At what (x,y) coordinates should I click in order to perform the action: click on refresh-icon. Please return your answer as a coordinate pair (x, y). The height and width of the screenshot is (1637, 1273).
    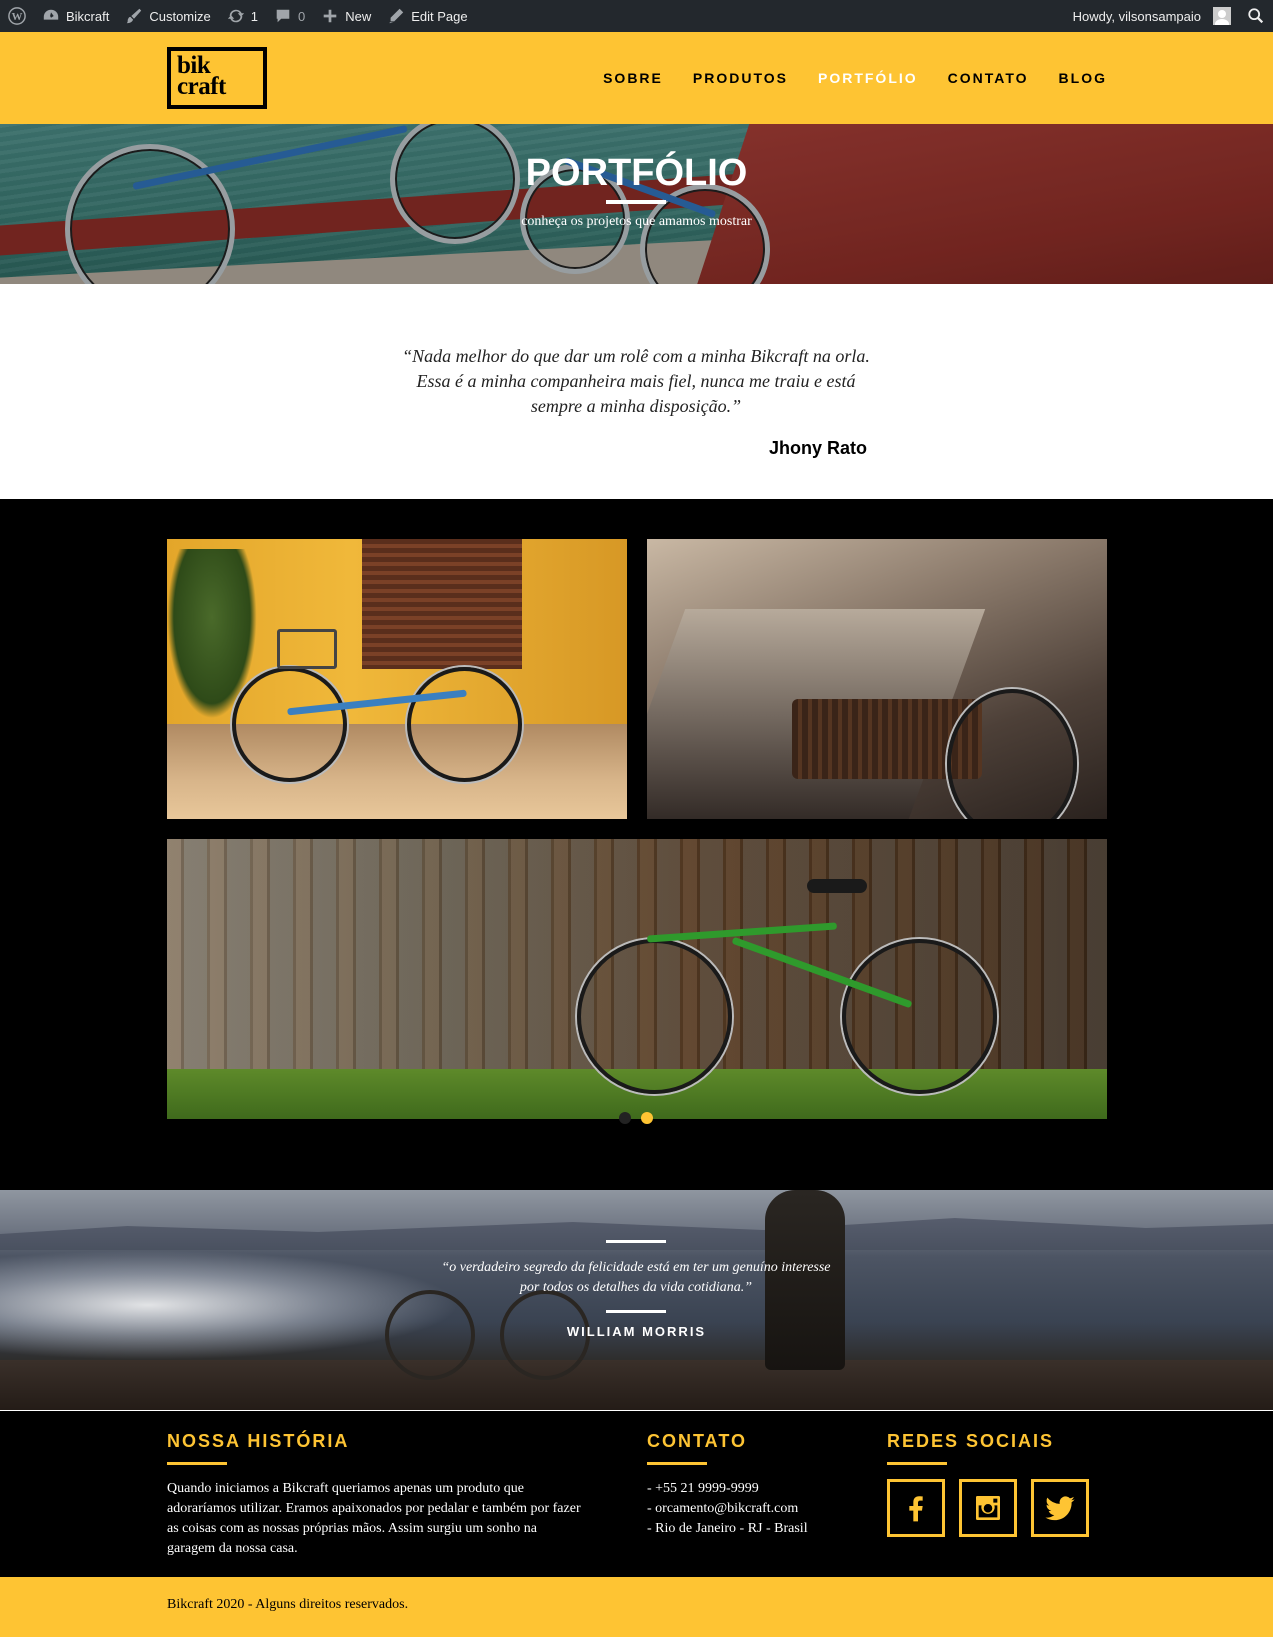
    Looking at the image, I should click on (235, 16).